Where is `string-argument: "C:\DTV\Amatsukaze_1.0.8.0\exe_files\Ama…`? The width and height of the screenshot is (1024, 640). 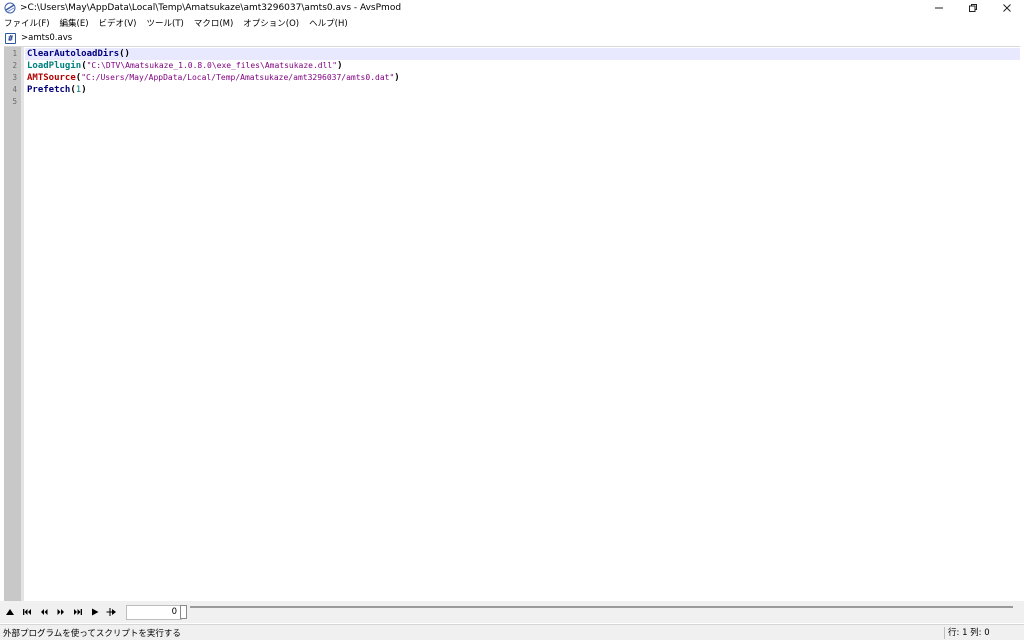 string-argument: "C:\DTV\Amatsukaze_1.0.8.0\exe_files\Ama… is located at coordinates (212, 65).